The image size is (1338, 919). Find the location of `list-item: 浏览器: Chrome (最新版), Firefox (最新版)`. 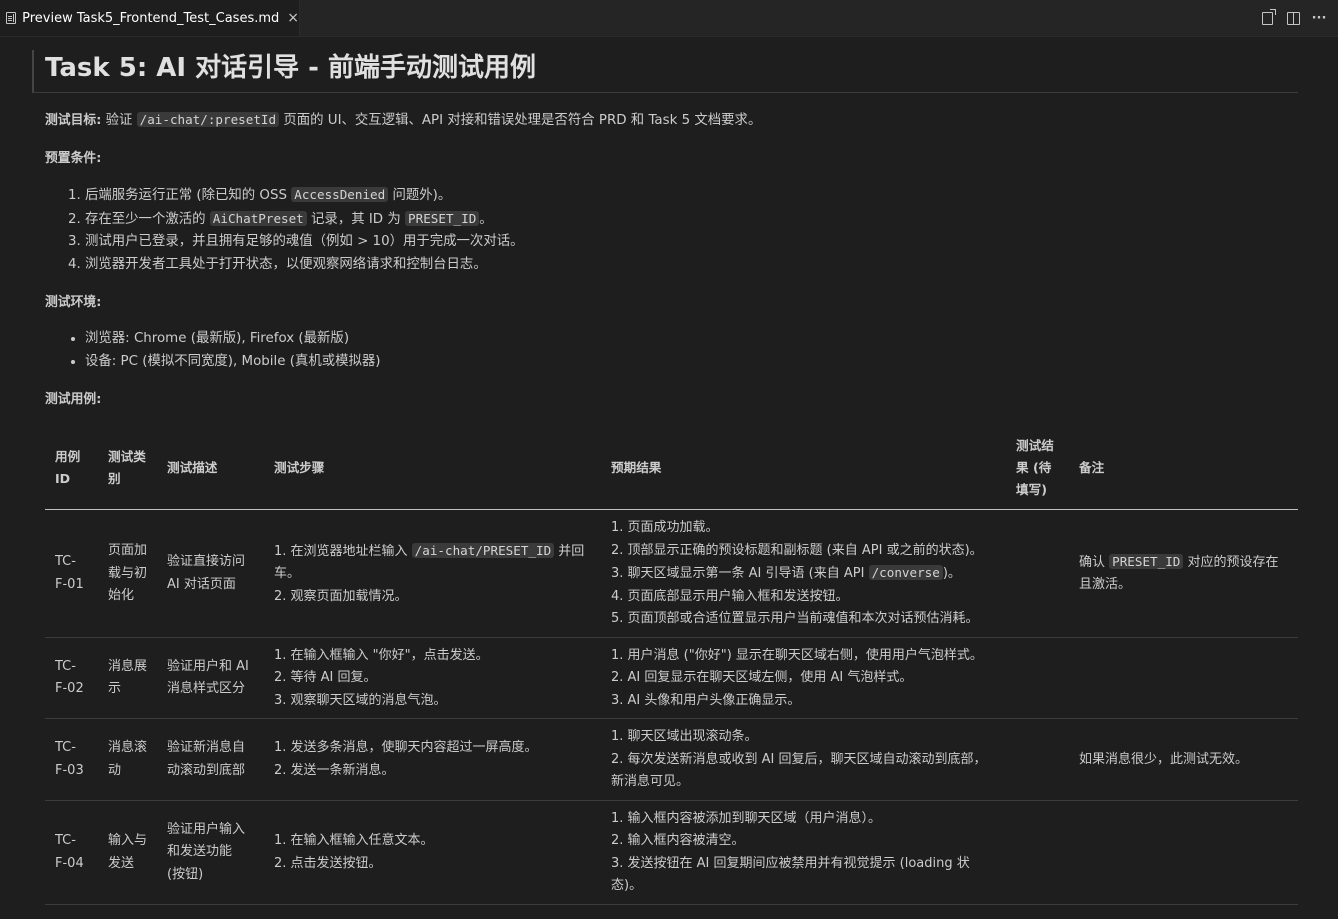

list-item: 浏览器: Chrome (最新版), Firefox (最新版) is located at coordinates (691, 339).